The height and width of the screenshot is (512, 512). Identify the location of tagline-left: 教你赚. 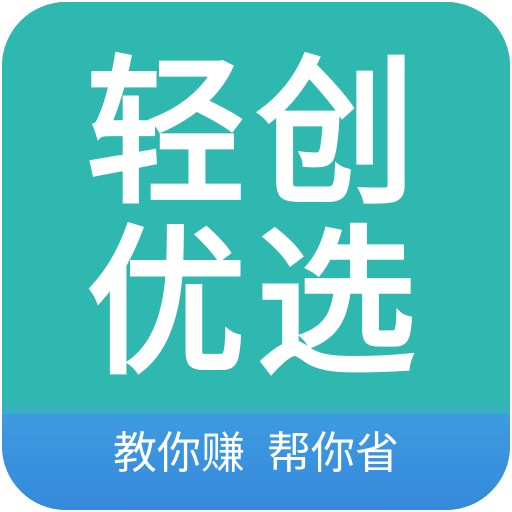
(179, 453).